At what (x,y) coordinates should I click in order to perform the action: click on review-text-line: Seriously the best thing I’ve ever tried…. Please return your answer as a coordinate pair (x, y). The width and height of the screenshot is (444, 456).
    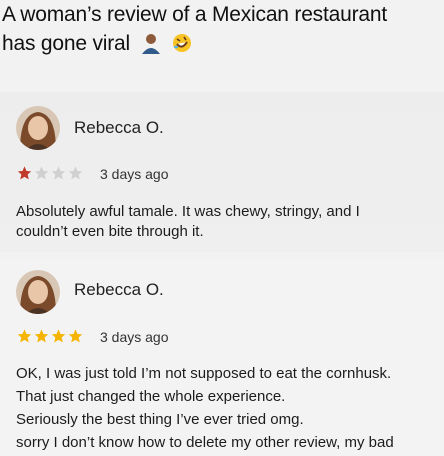
    Looking at the image, I should click on (160, 419).